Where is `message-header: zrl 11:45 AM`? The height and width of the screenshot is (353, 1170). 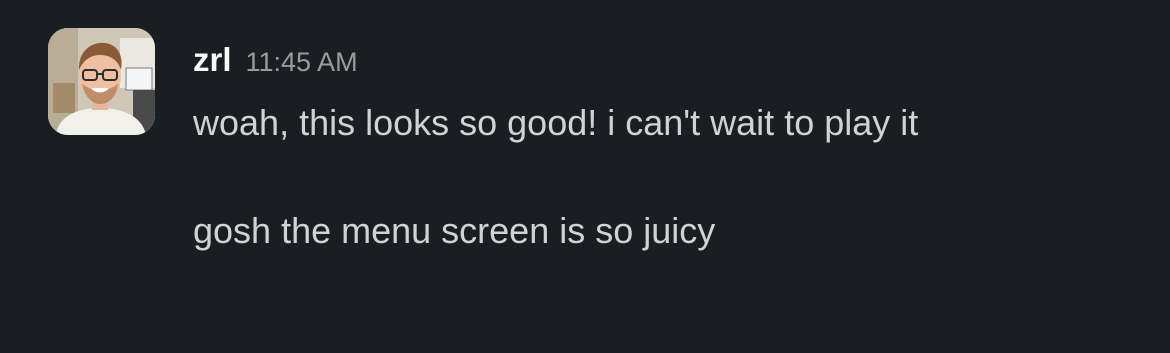 message-header: zrl 11:45 AM is located at coordinates (668, 60).